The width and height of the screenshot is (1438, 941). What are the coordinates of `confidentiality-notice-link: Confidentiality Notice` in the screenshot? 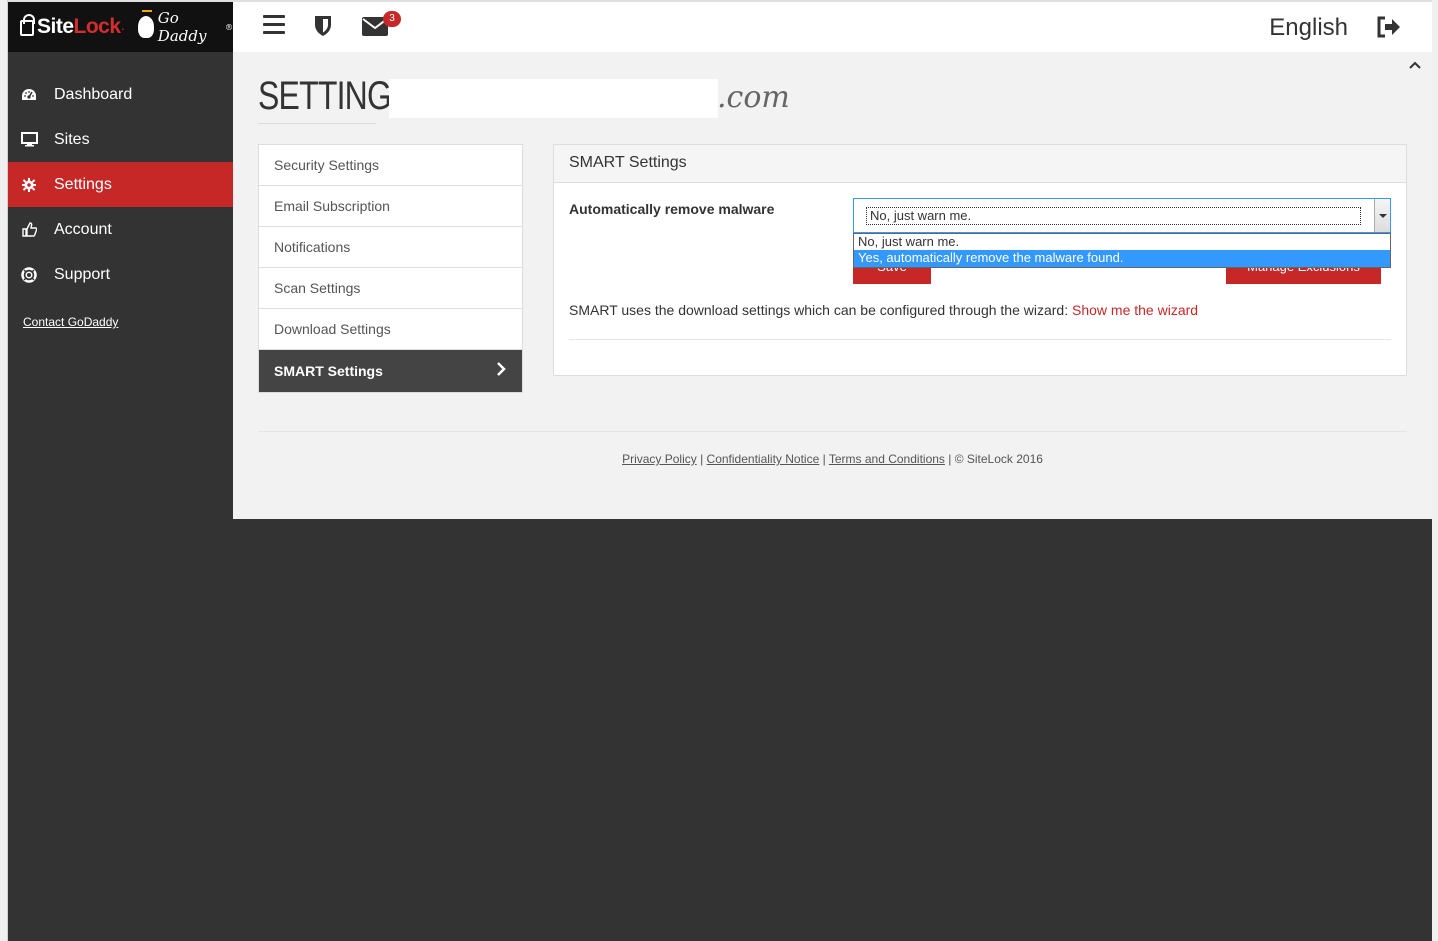 It's located at (763, 459).